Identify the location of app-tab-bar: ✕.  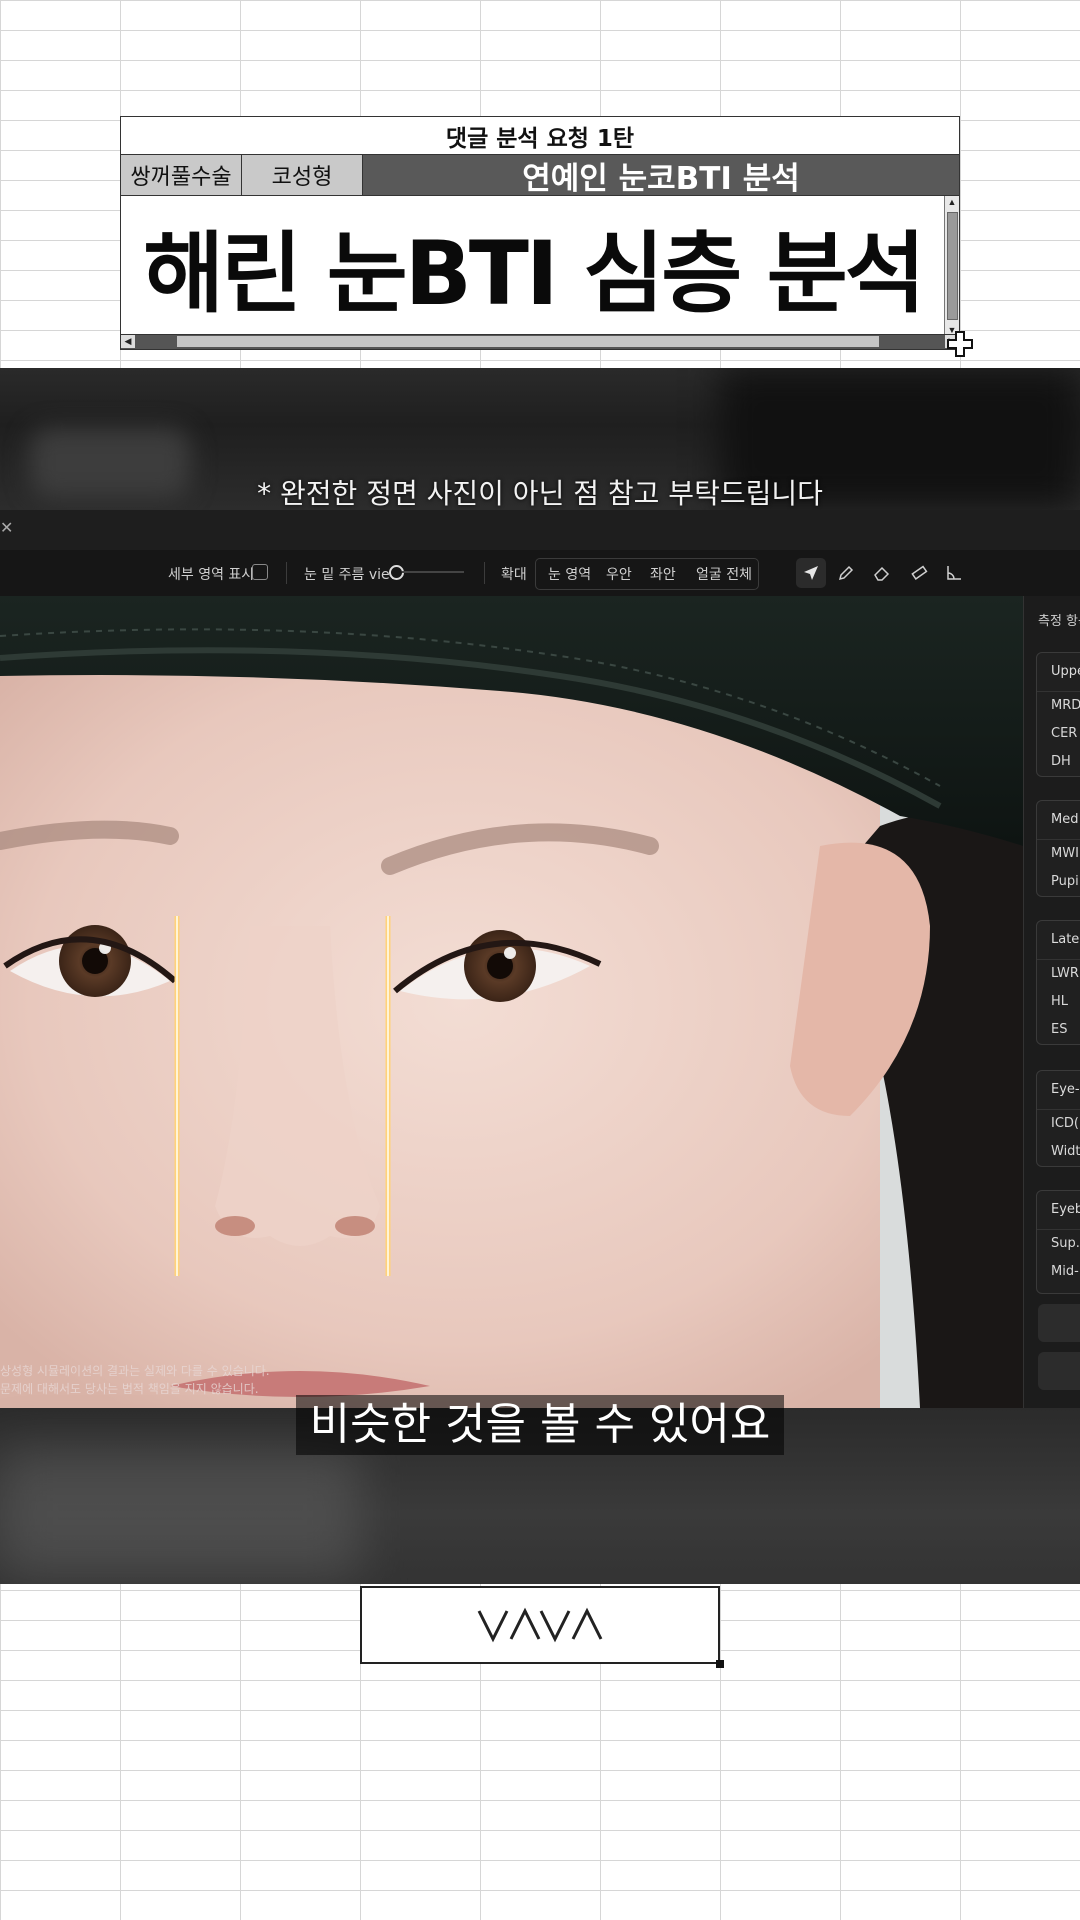
(540, 530).